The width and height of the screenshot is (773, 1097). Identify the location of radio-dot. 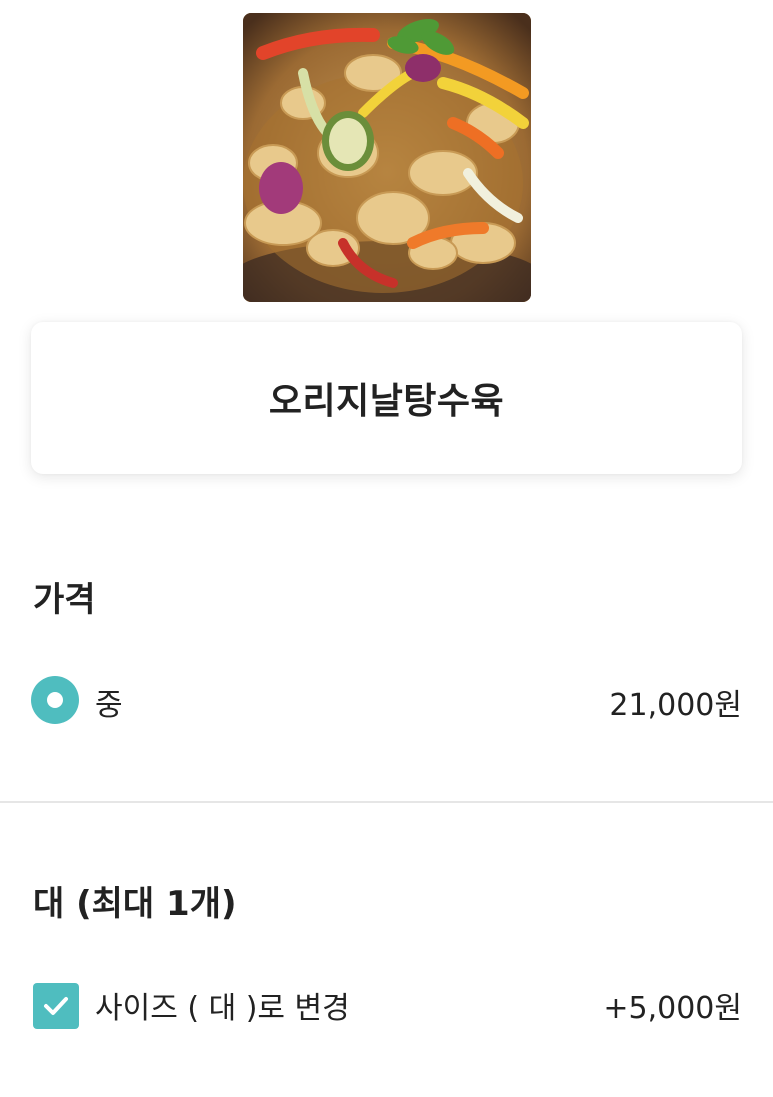
(55, 700).